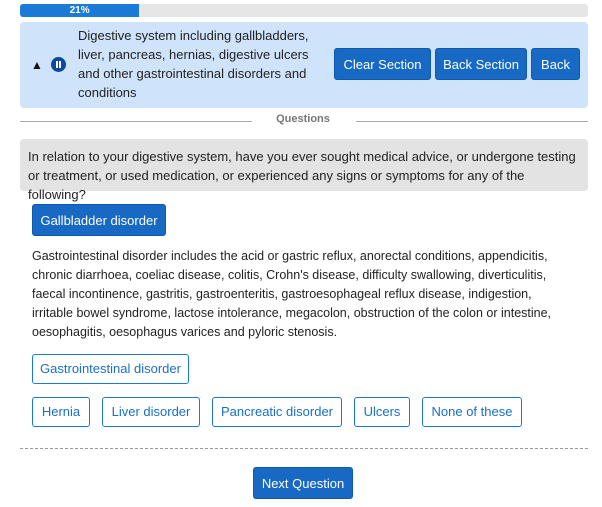  I want to click on pancreatic-disorder-option: Pancreatic disorder, so click(277, 412).